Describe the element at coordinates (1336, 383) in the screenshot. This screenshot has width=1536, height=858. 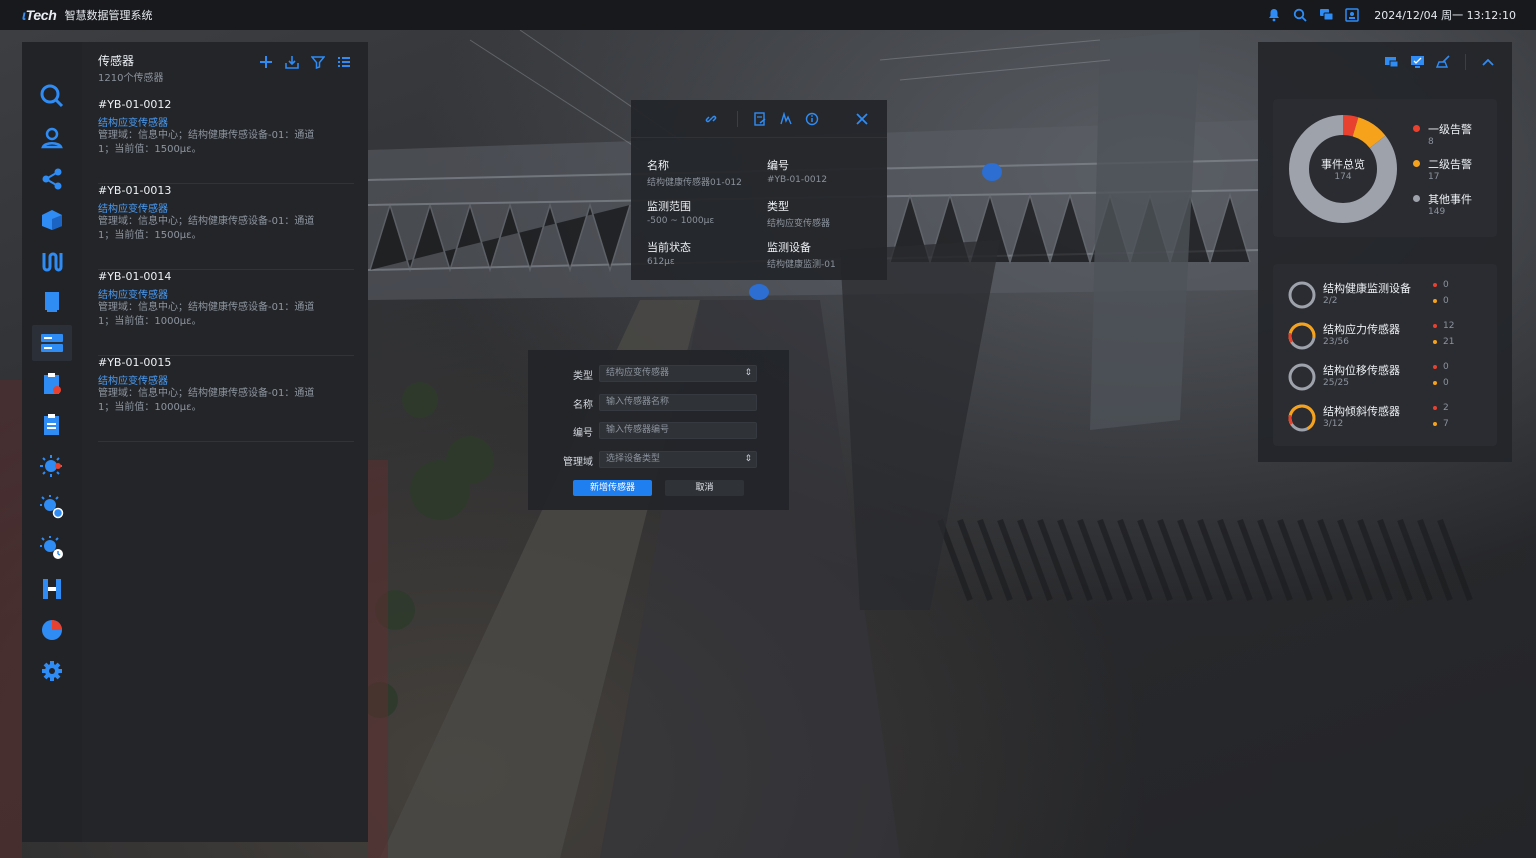
I see `device-count: 25/25` at that location.